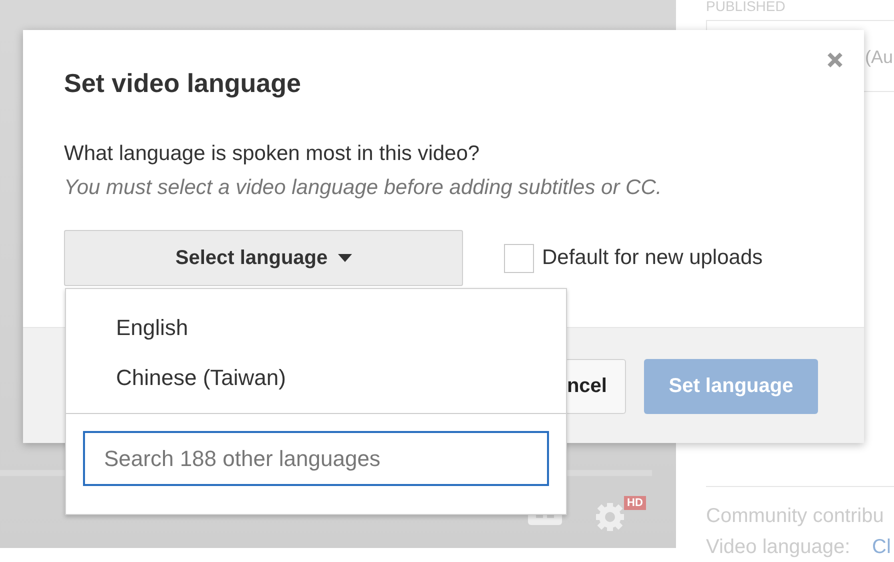 Image resolution: width=894 pixels, height=562 pixels. Describe the element at coordinates (635, 503) in the screenshot. I see `hd-badge: HD` at that location.